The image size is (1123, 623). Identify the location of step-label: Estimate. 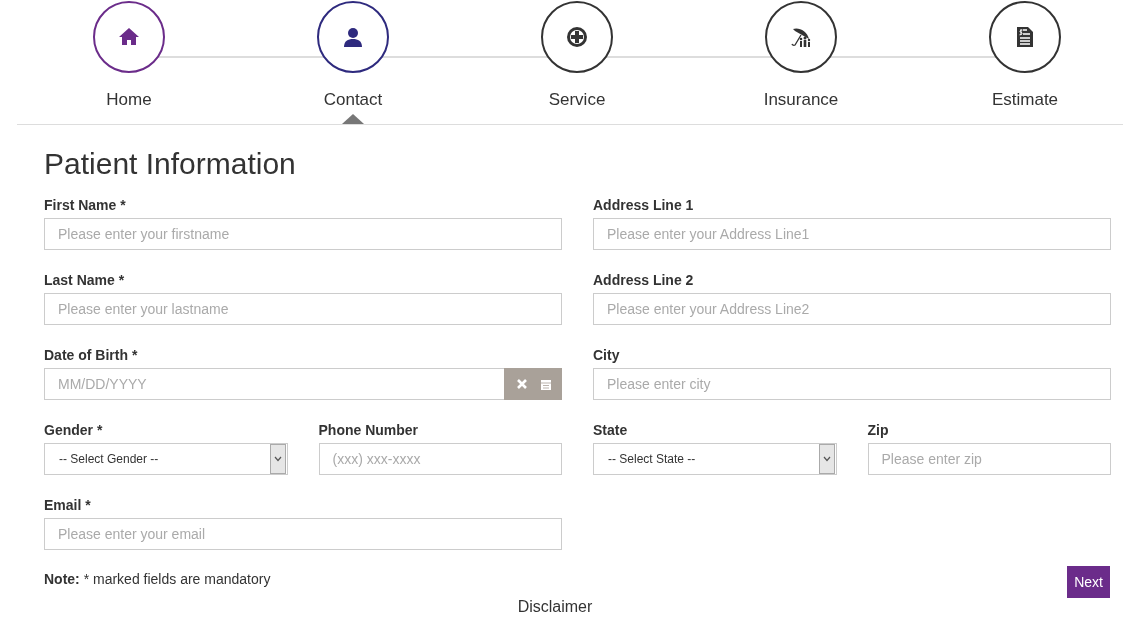
(1025, 100).